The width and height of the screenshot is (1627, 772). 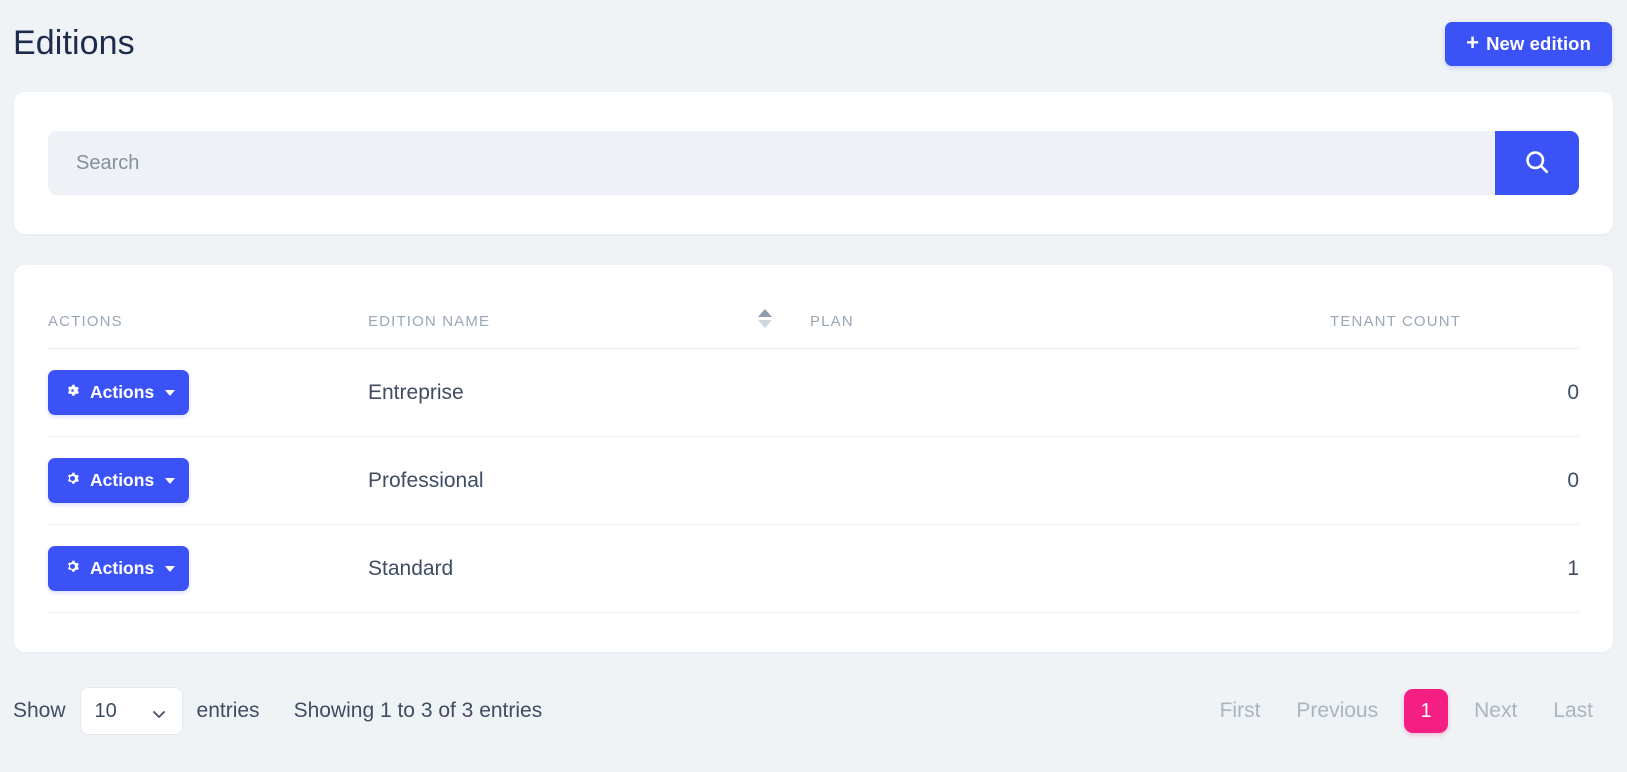 What do you see at coordinates (1573, 711) in the screenshot?
I see `pagination-last: Last` at bounding box center [1573, 711].